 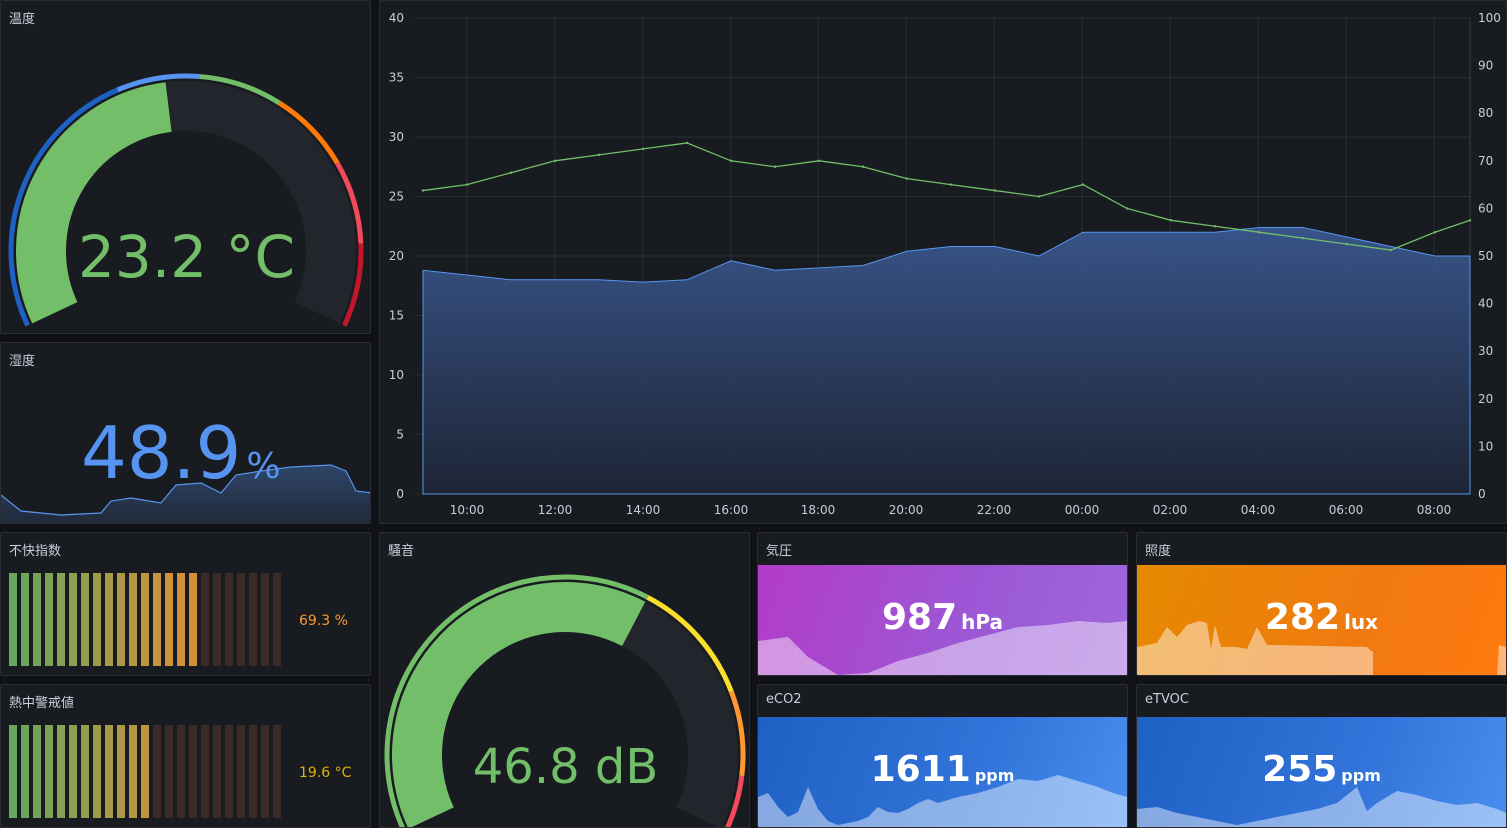 I want to click on discomfort-value: 69.3 %, so click(x=323, y=621).